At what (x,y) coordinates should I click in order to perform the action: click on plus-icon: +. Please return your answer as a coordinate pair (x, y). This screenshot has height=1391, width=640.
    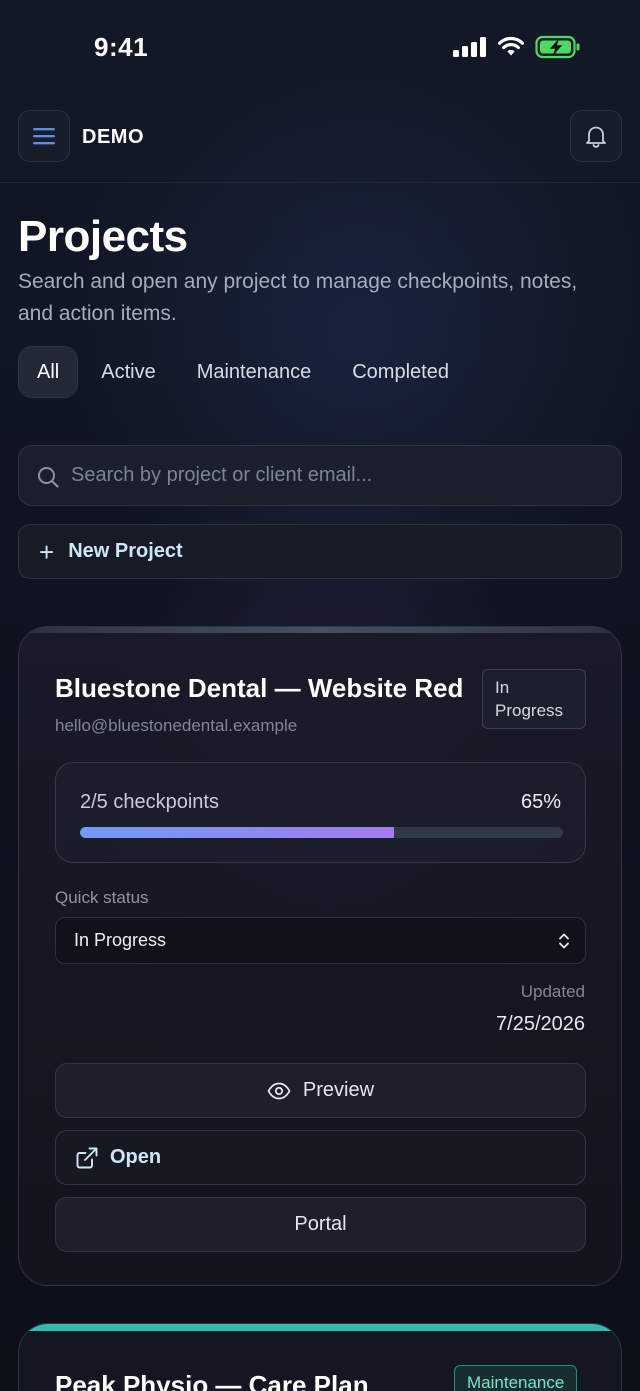
    Looking at the image, I should click on (47, 551).